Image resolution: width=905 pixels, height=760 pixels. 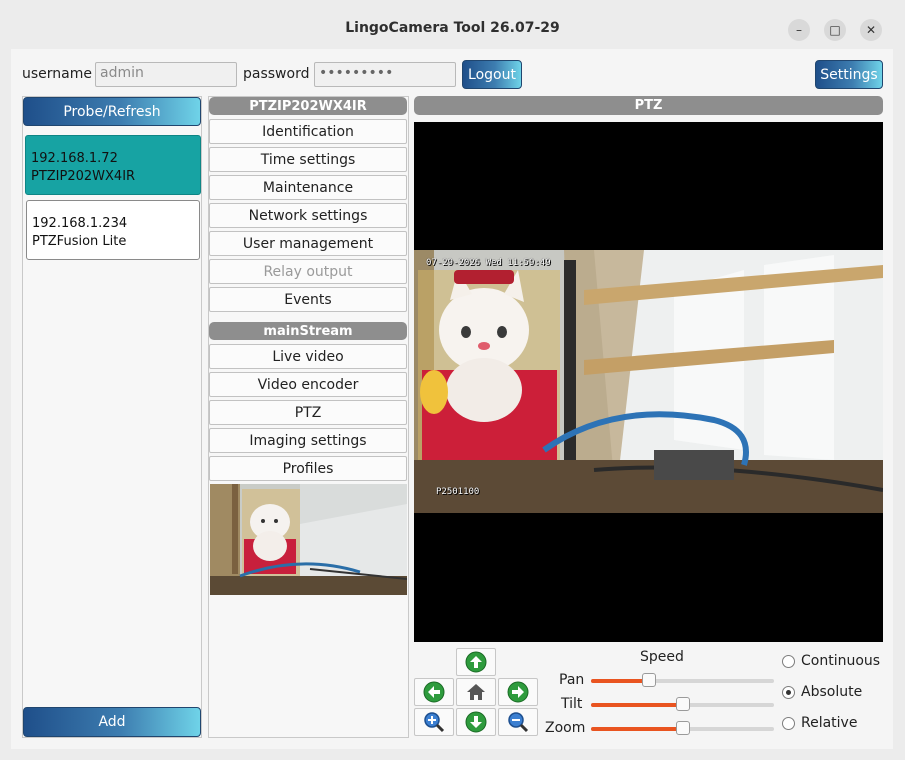 What do you see at coordinates (276, 74) in the screenshot?
I see `password-label: password` at bounding box center [276, 74].